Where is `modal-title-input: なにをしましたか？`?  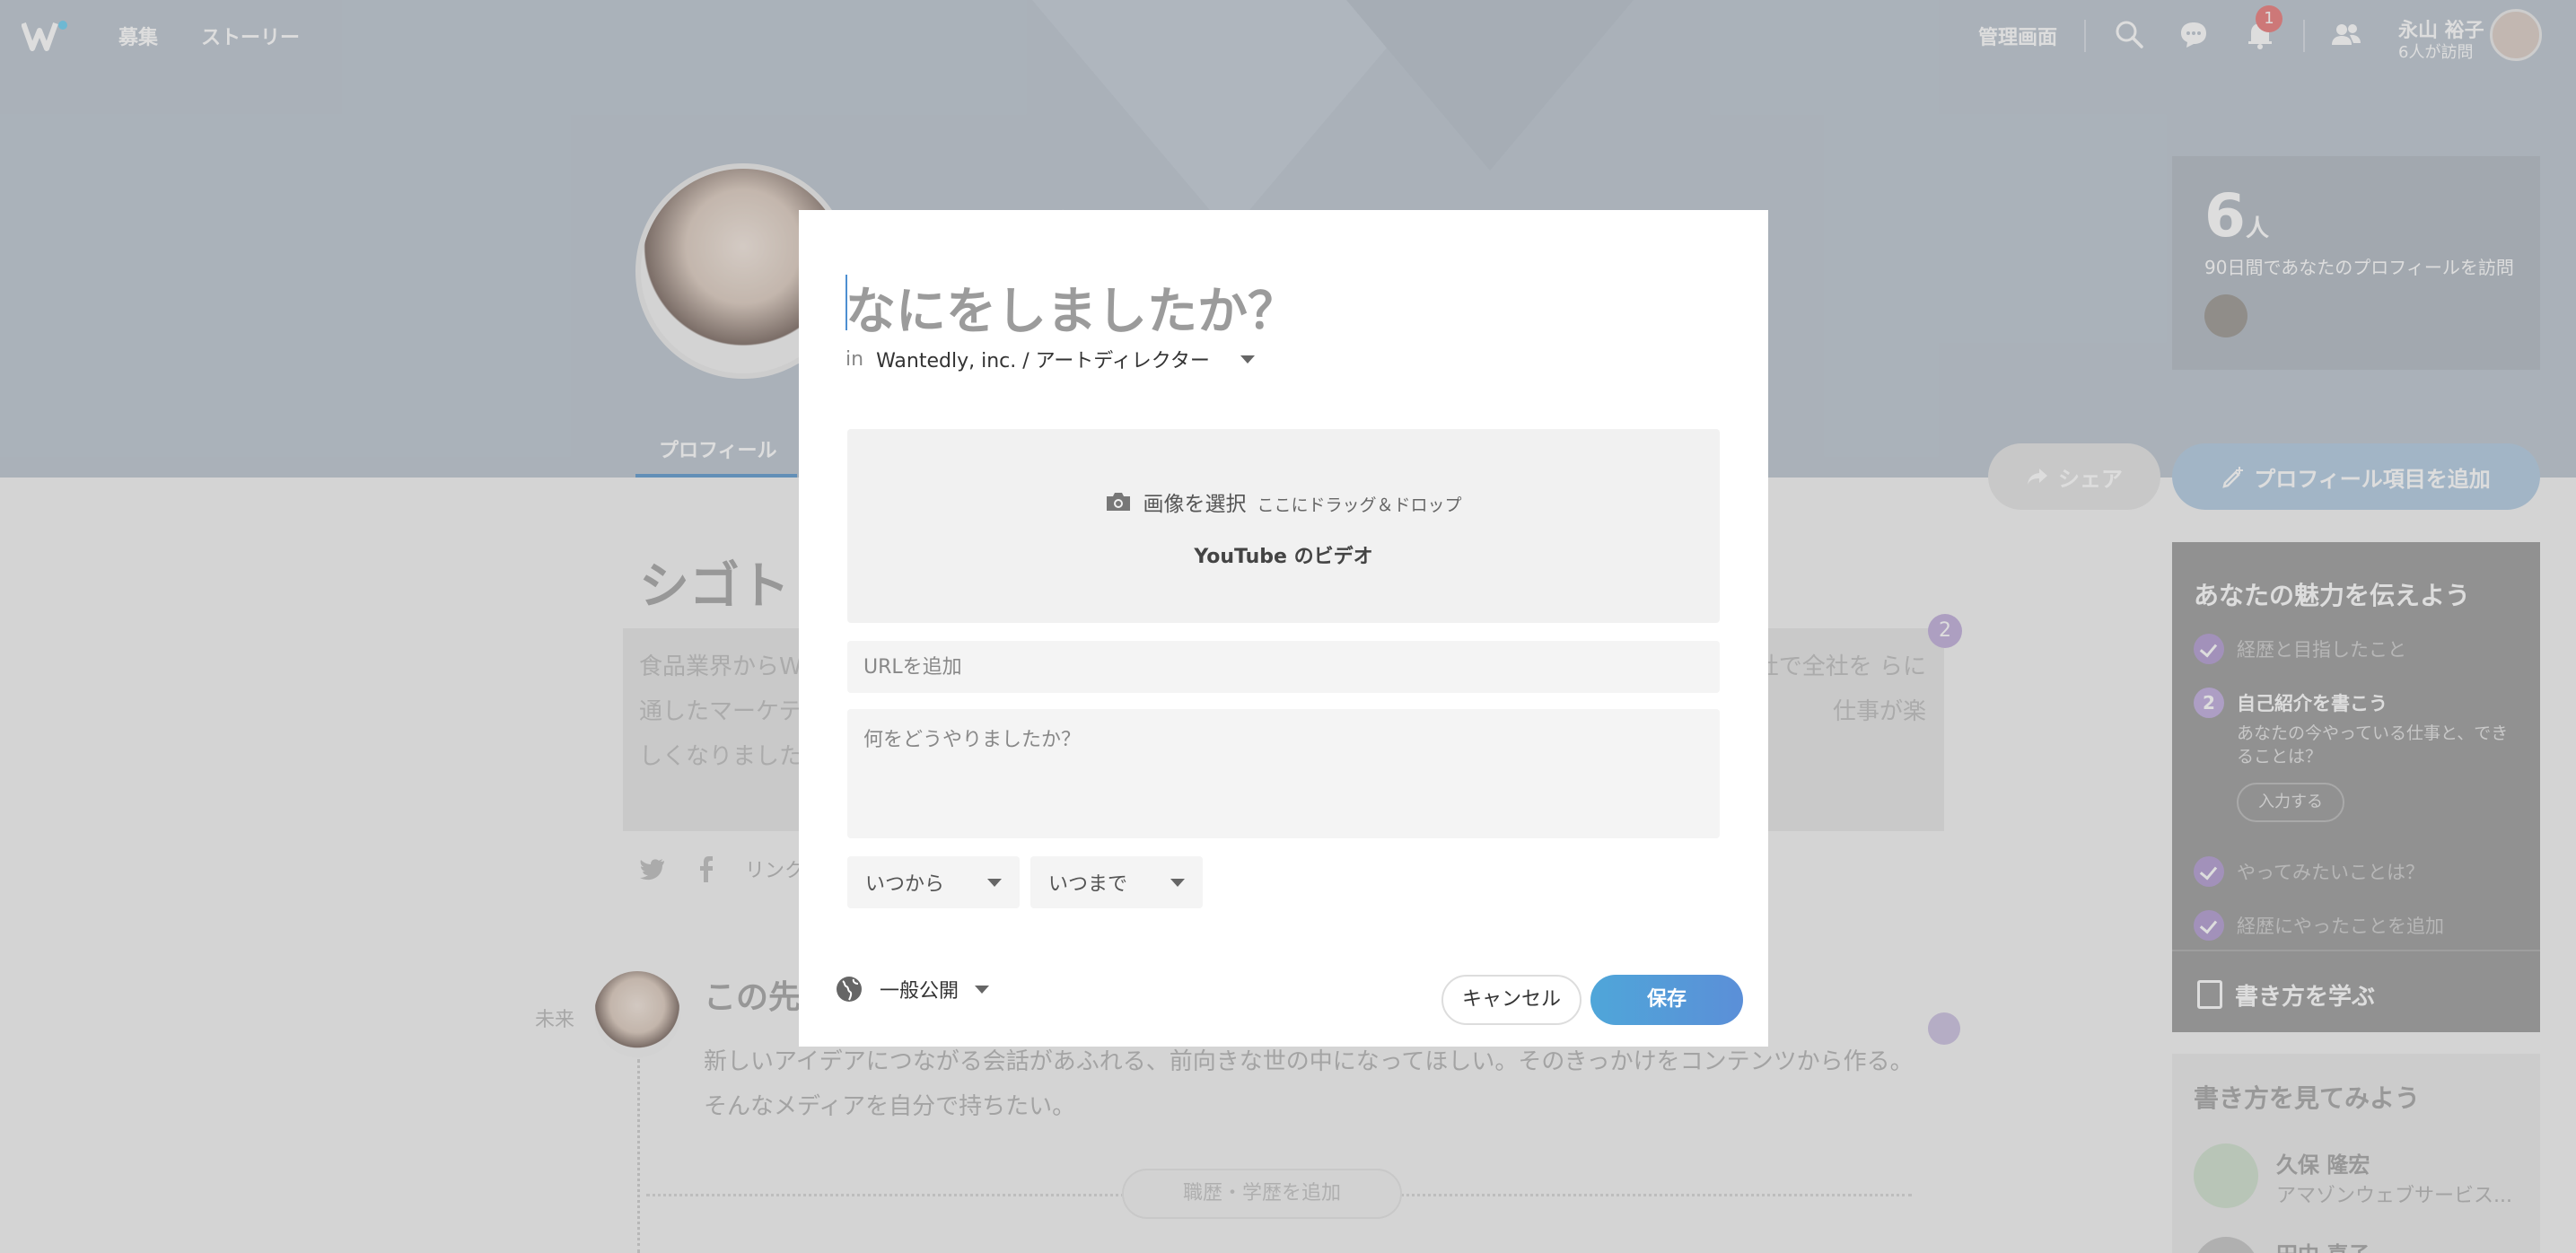 modal-title-input: なにをしましたか？ is located at coordinates (1072, 307).